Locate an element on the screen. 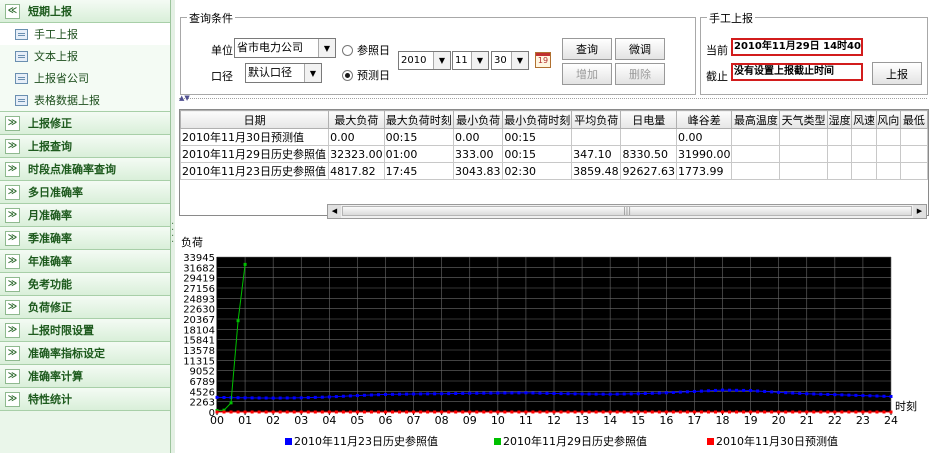  caliber-select: 默认口径 ▼ is located at coordinates (283, 73).